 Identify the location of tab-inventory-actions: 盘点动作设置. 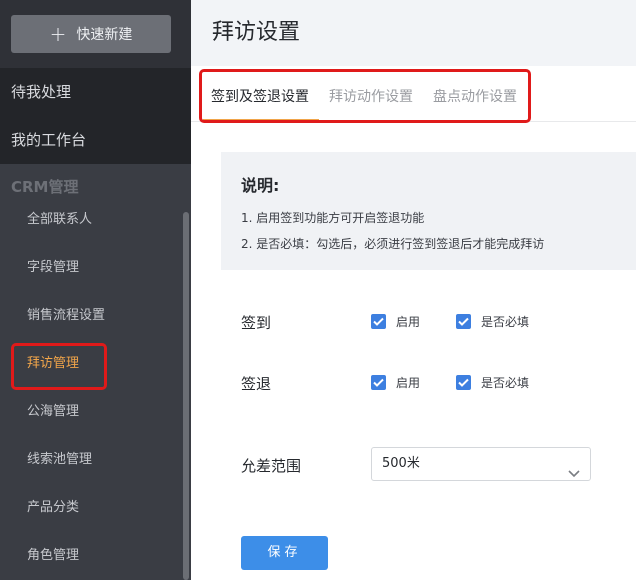
(475, 96).